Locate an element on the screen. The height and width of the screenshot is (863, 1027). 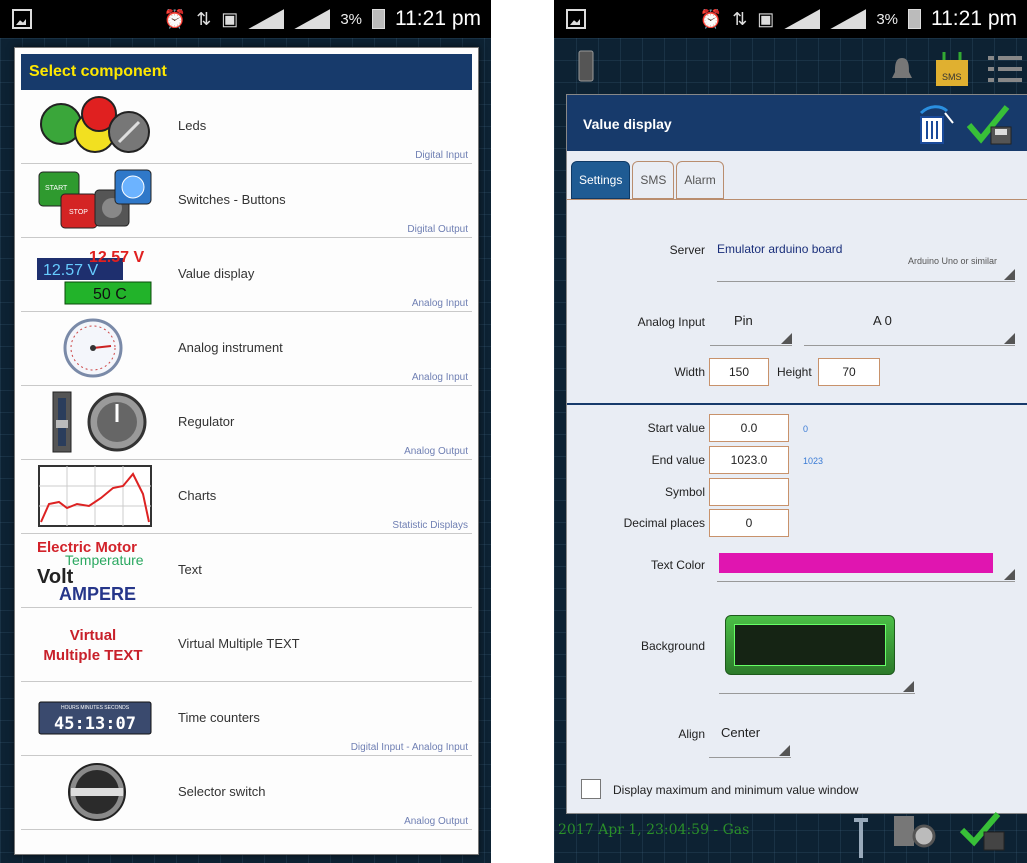
analog-instrument-icon is located at coordinates (93, 348).